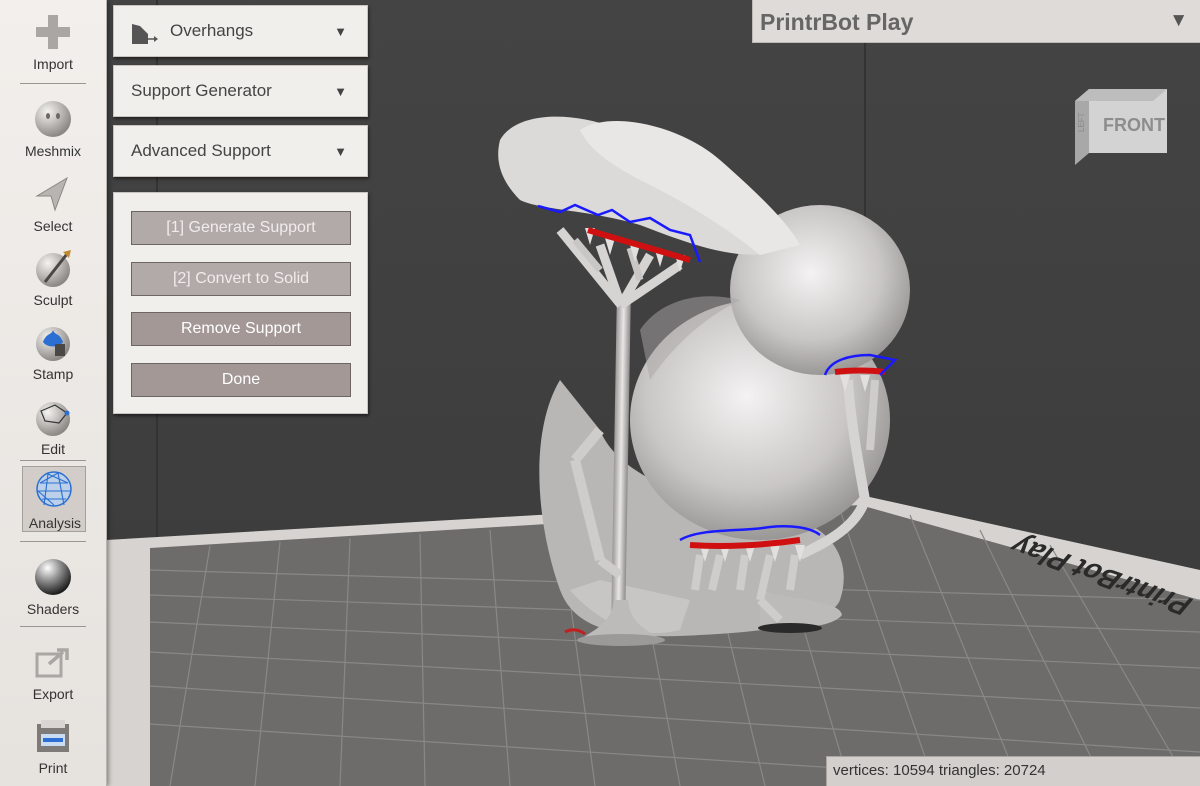 This screenshot has height=786, width=1200. What do you see at coordinates (241, 228) in the screenshot?
I see `generate-support-button: [1] Generate Support` at bounding box center [241, 228].